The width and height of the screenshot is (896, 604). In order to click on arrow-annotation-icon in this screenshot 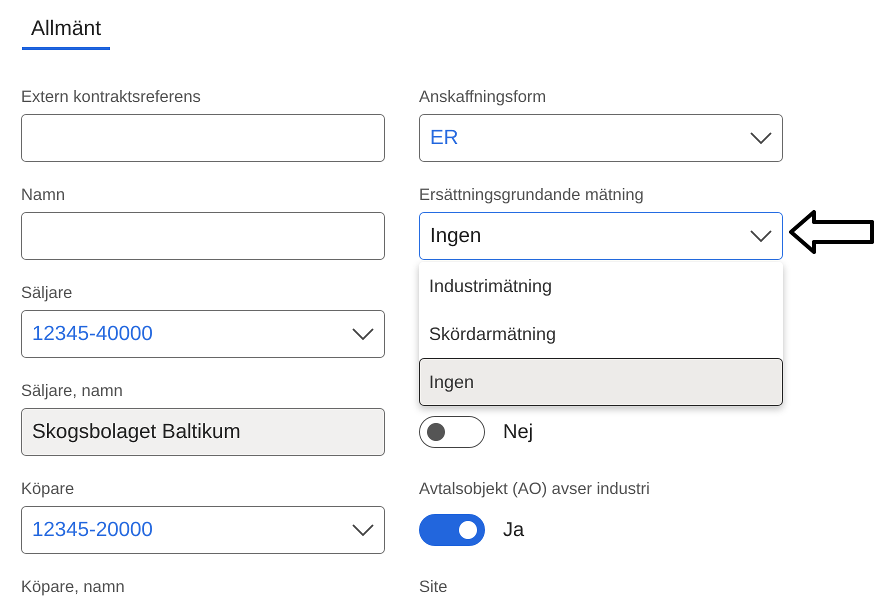, I will do `click(832, 232)`.